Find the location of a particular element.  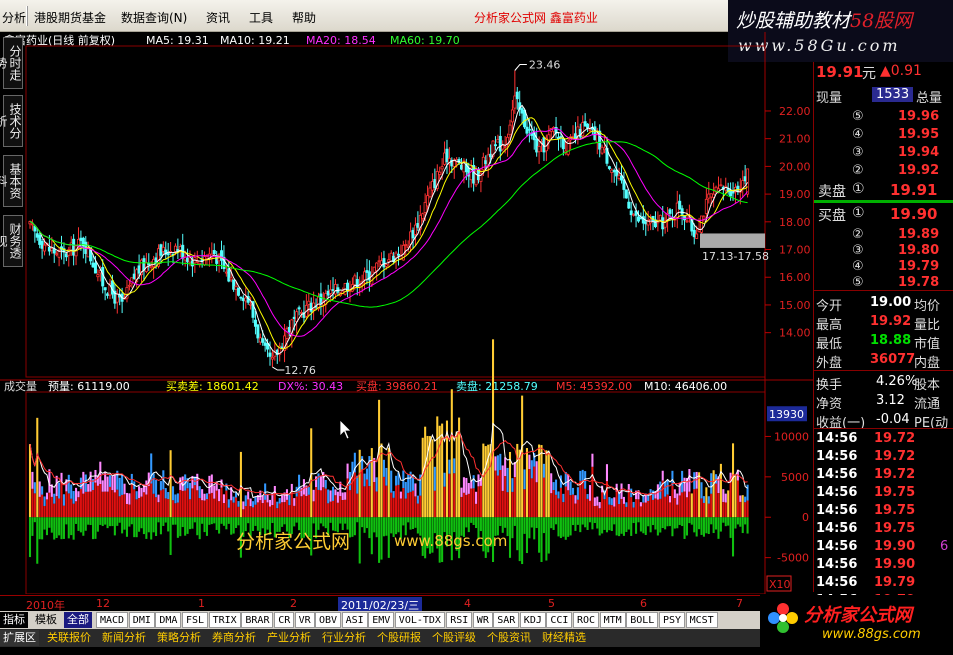

indicator-tab: BOLL is located at coordinates (642, 620).